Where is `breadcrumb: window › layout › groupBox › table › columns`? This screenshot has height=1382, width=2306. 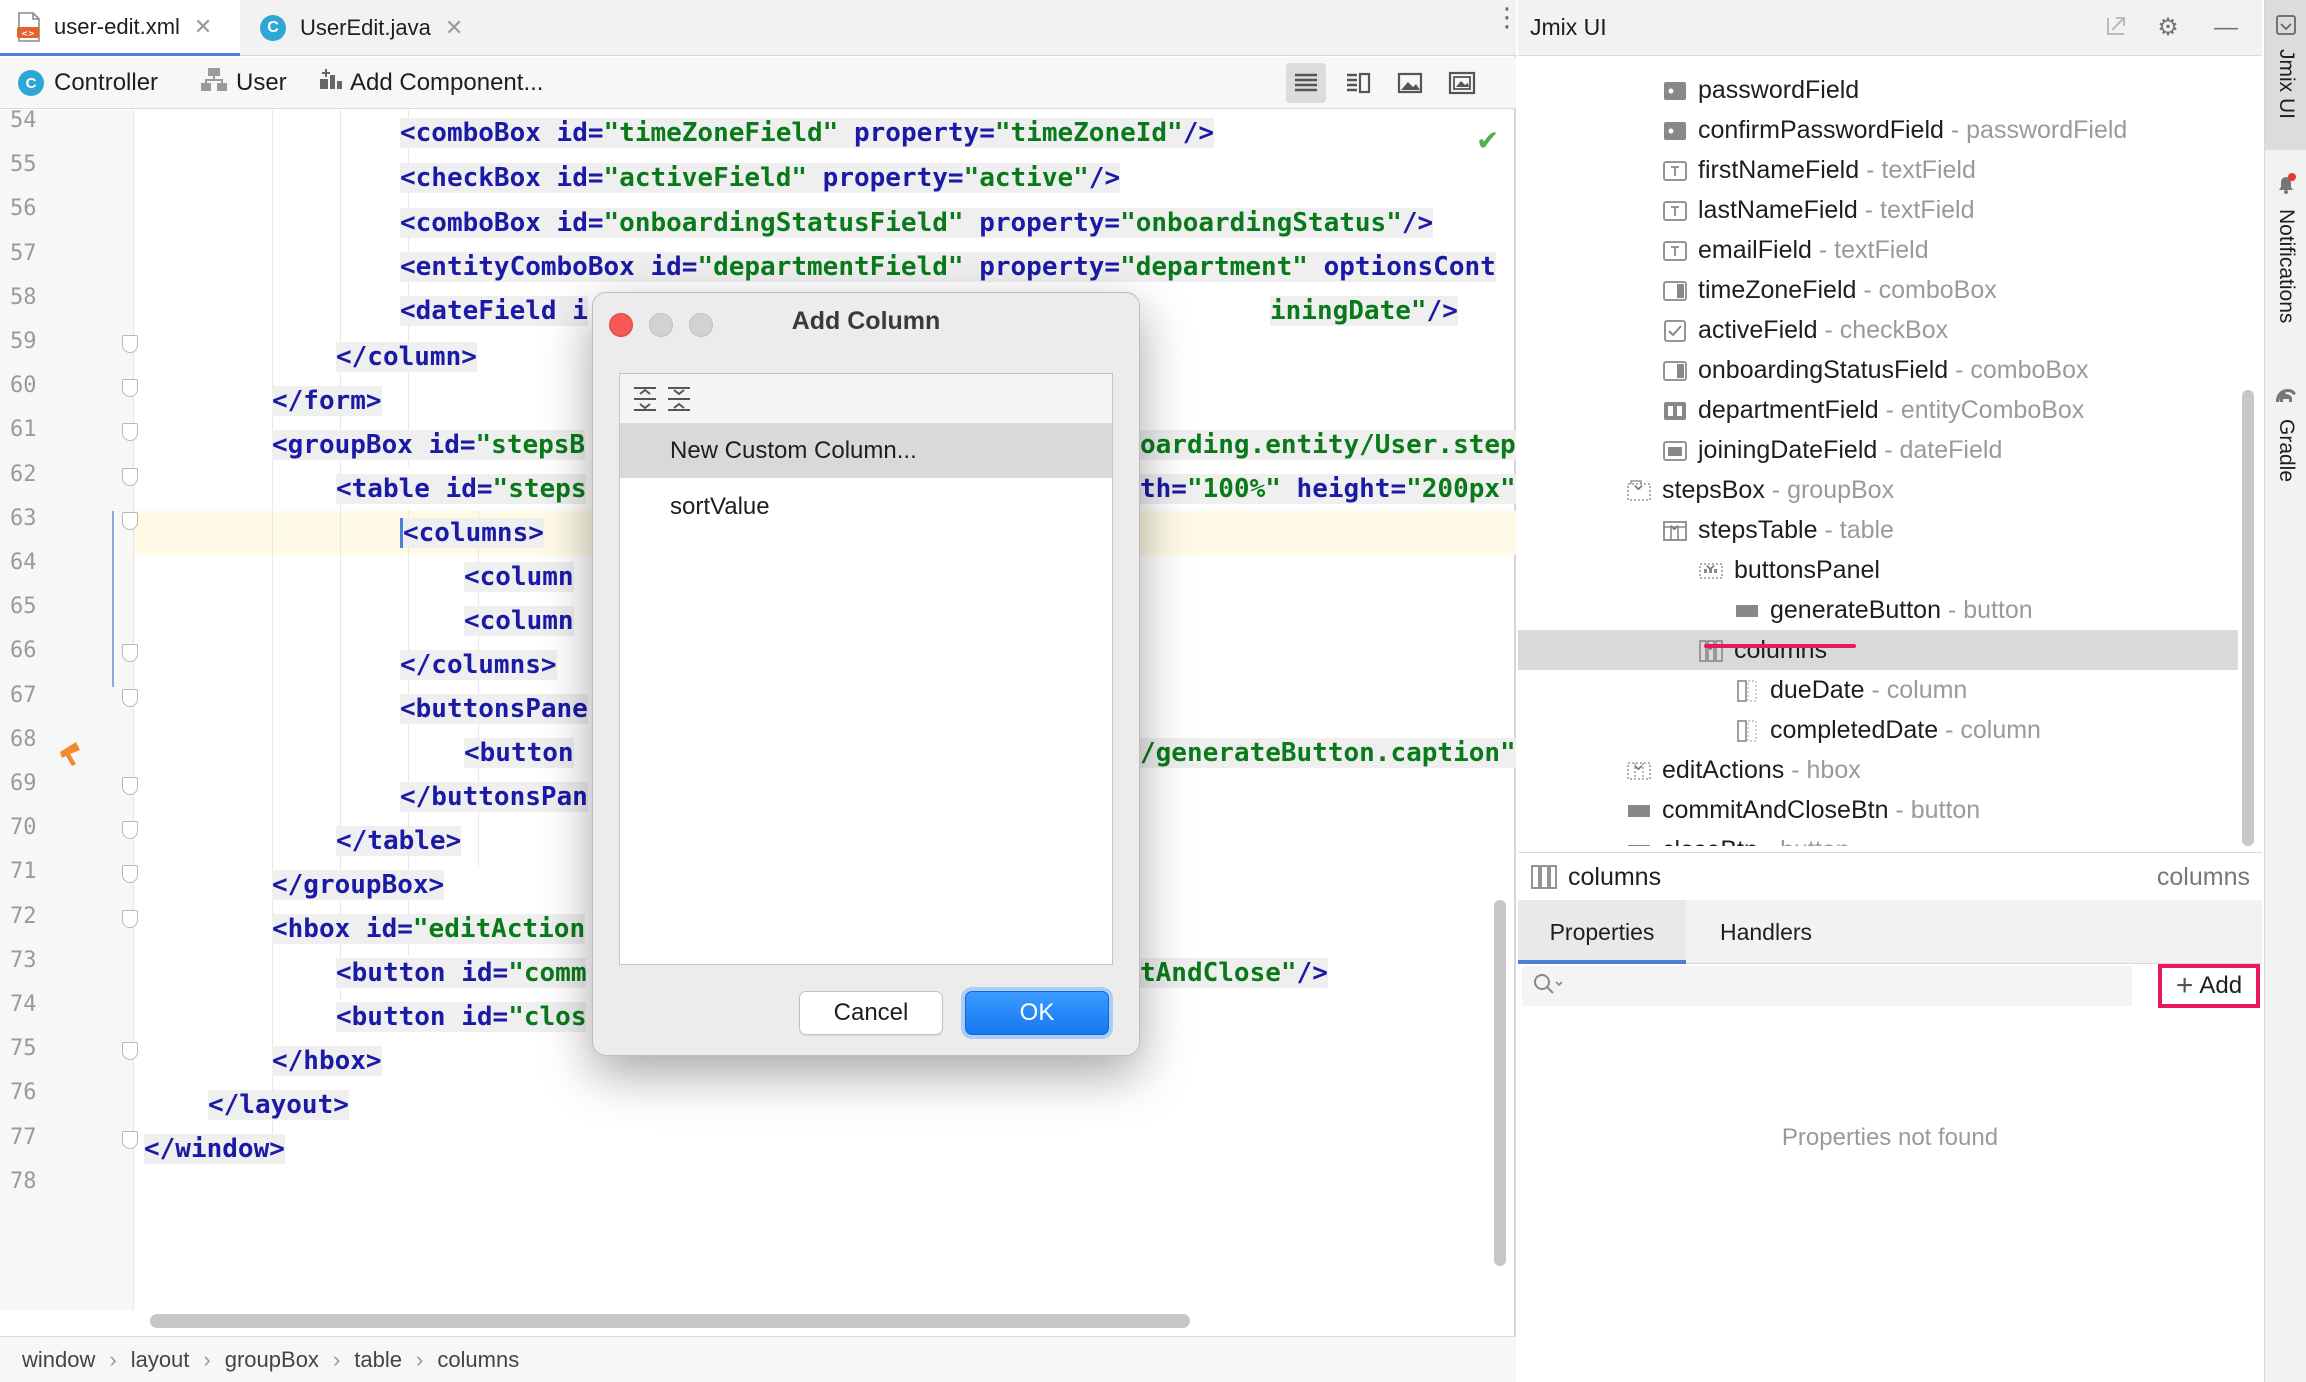
breadcrumb: window › layout › groupBox › table › columns is located at coordinates (758, 1359).